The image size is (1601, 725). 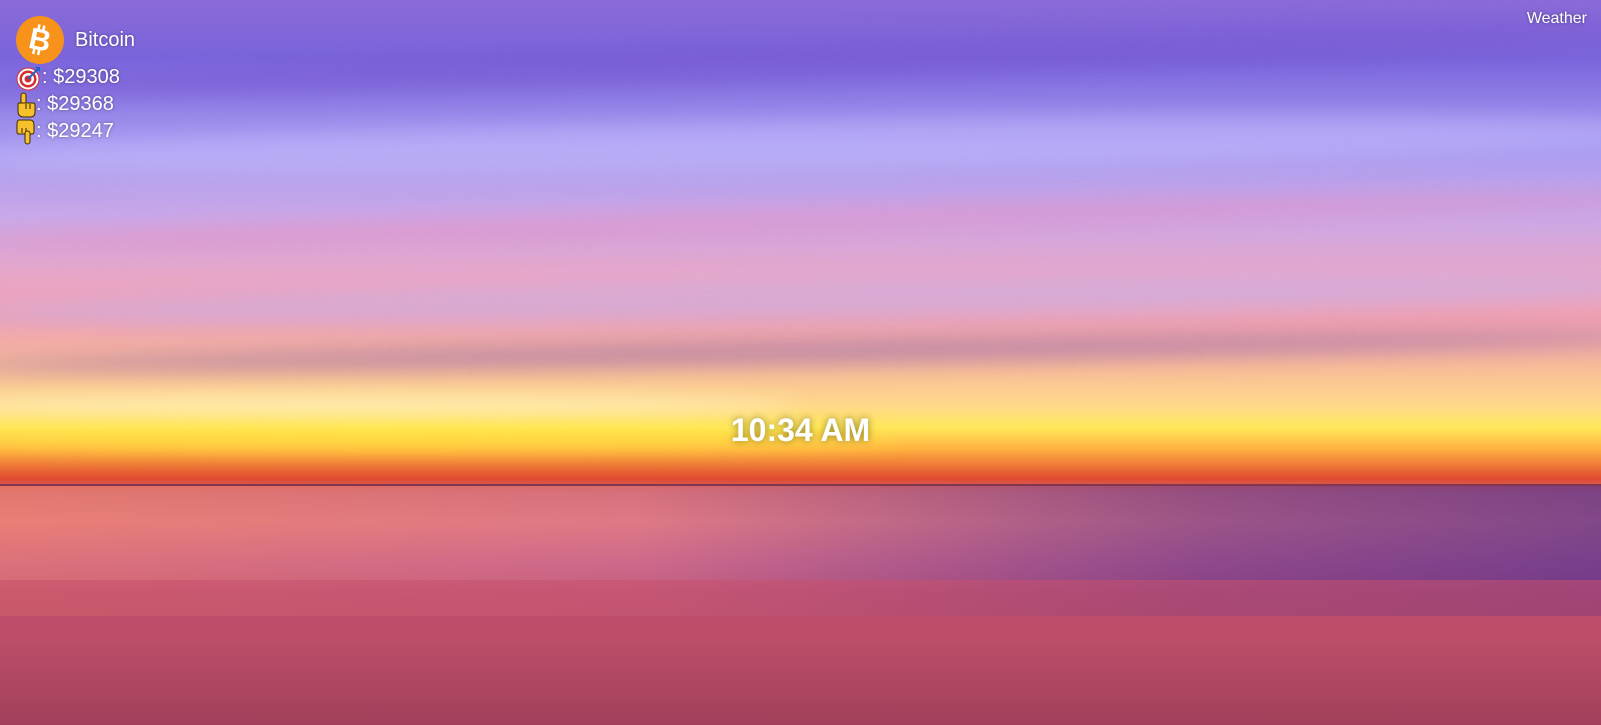 What do you see at coordinates (1557, 19) in the screenshot?
I see `weather-link: Weather` at bounding box center [1557, 19].